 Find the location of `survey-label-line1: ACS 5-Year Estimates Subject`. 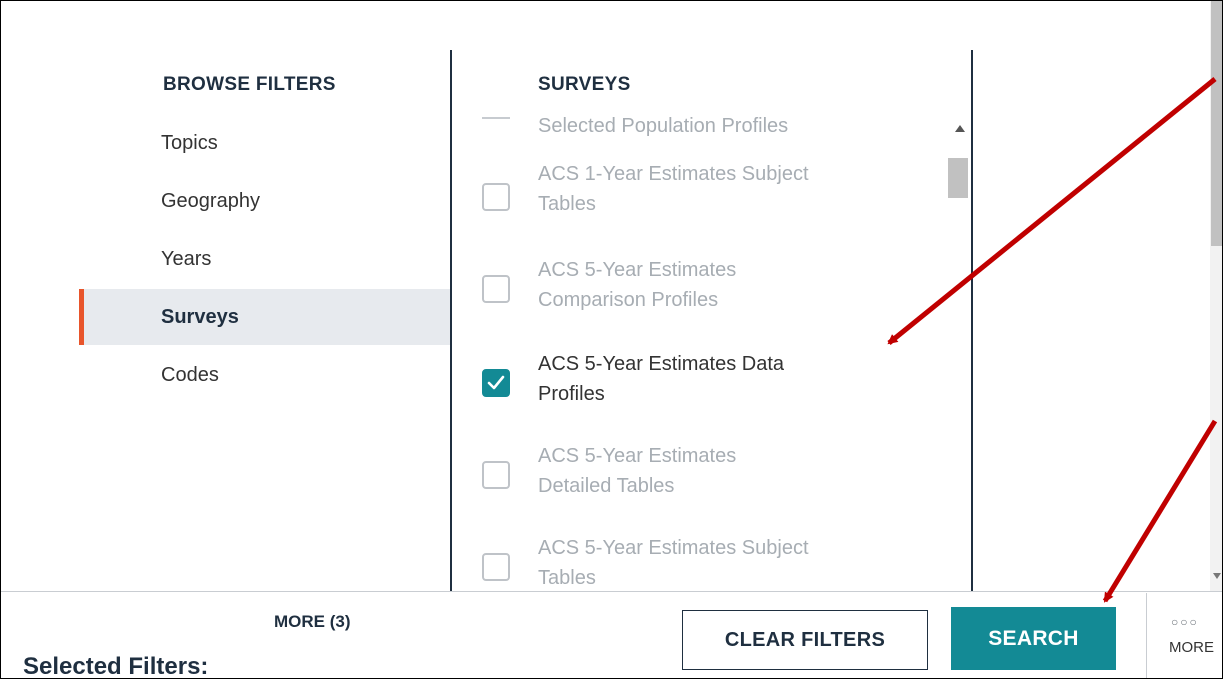

survey-label-line1: ACS 5-Year Estimates Subject is located at coordinates (673, 548).